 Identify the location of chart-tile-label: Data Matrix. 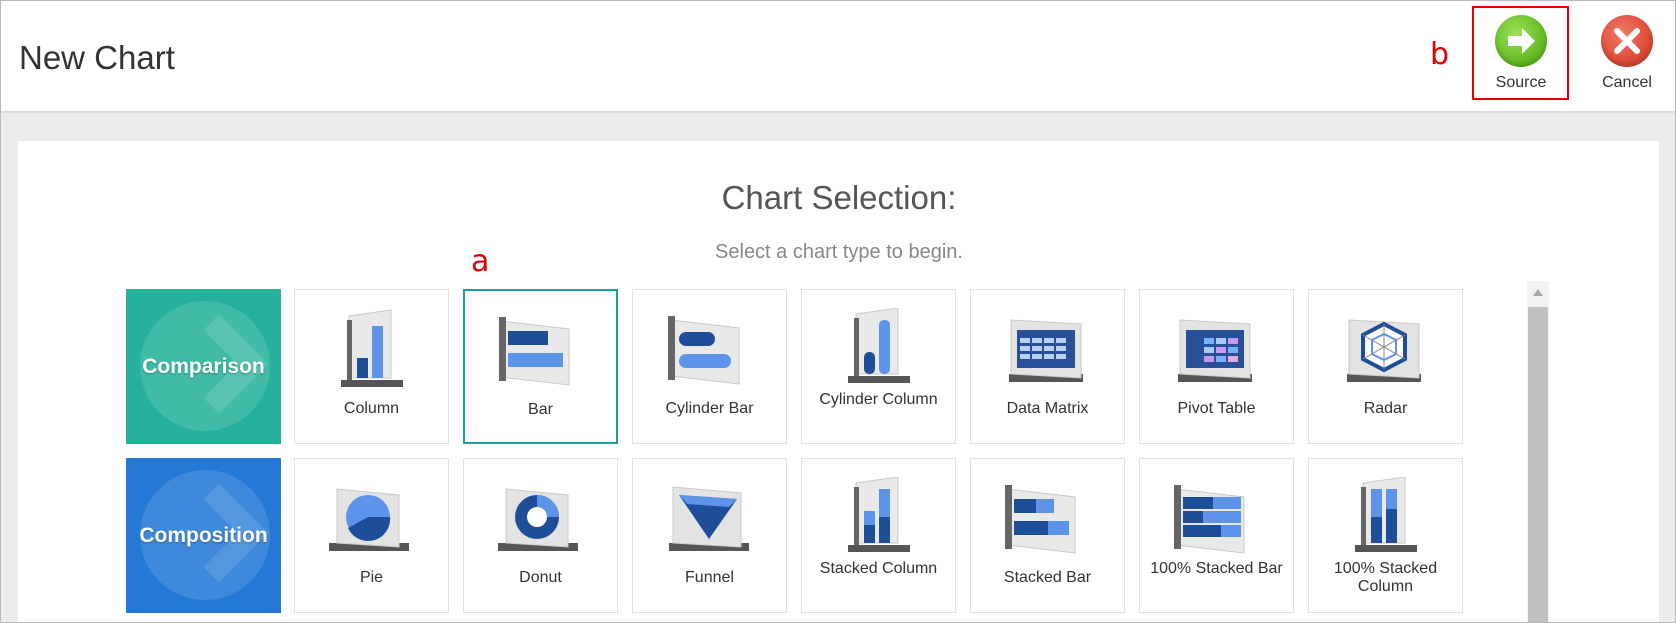
(1047, 408).